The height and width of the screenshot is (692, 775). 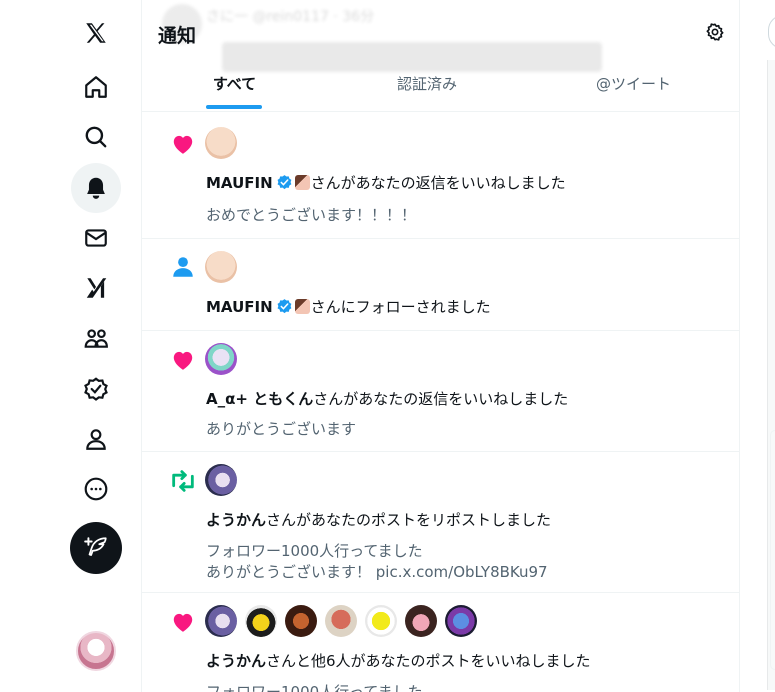 I want to click on post-snippet: フォロワー1000人行ってました, so click(x=314, y=687).